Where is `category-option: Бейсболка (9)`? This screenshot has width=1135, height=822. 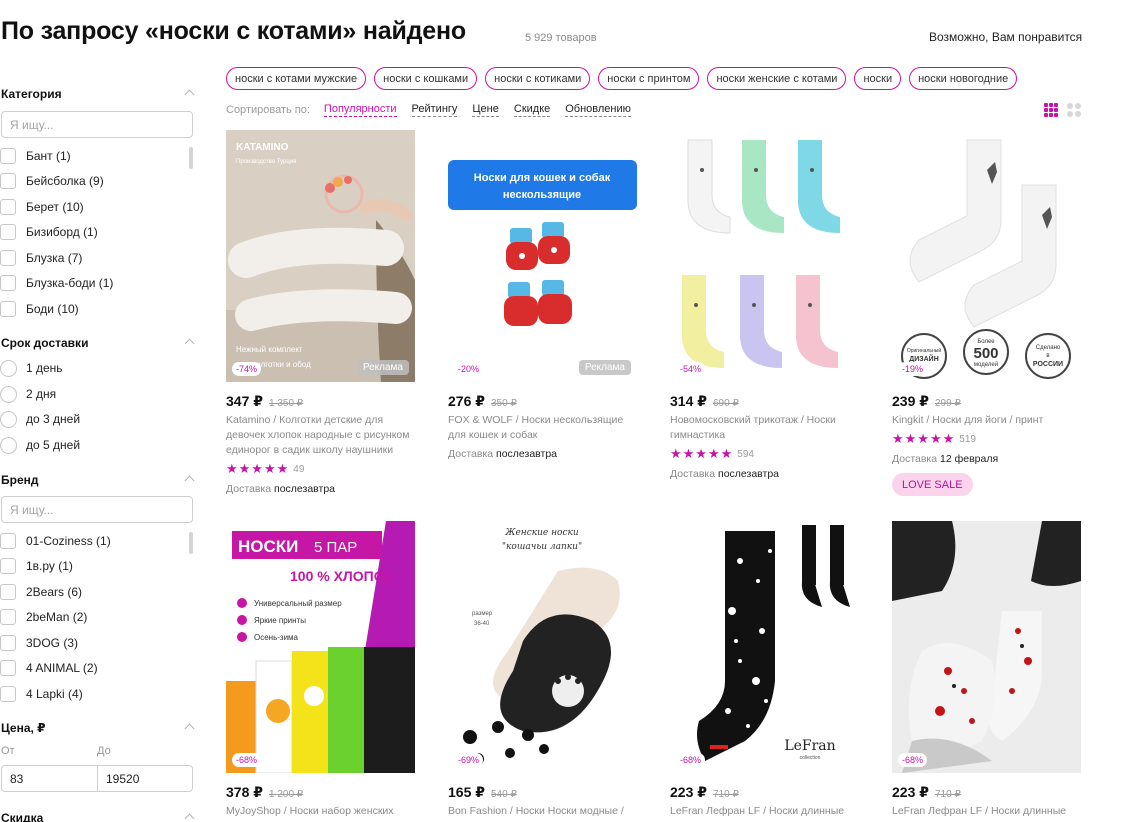
category-option: Бейсболка (9) is located at coordinates (52, 181).